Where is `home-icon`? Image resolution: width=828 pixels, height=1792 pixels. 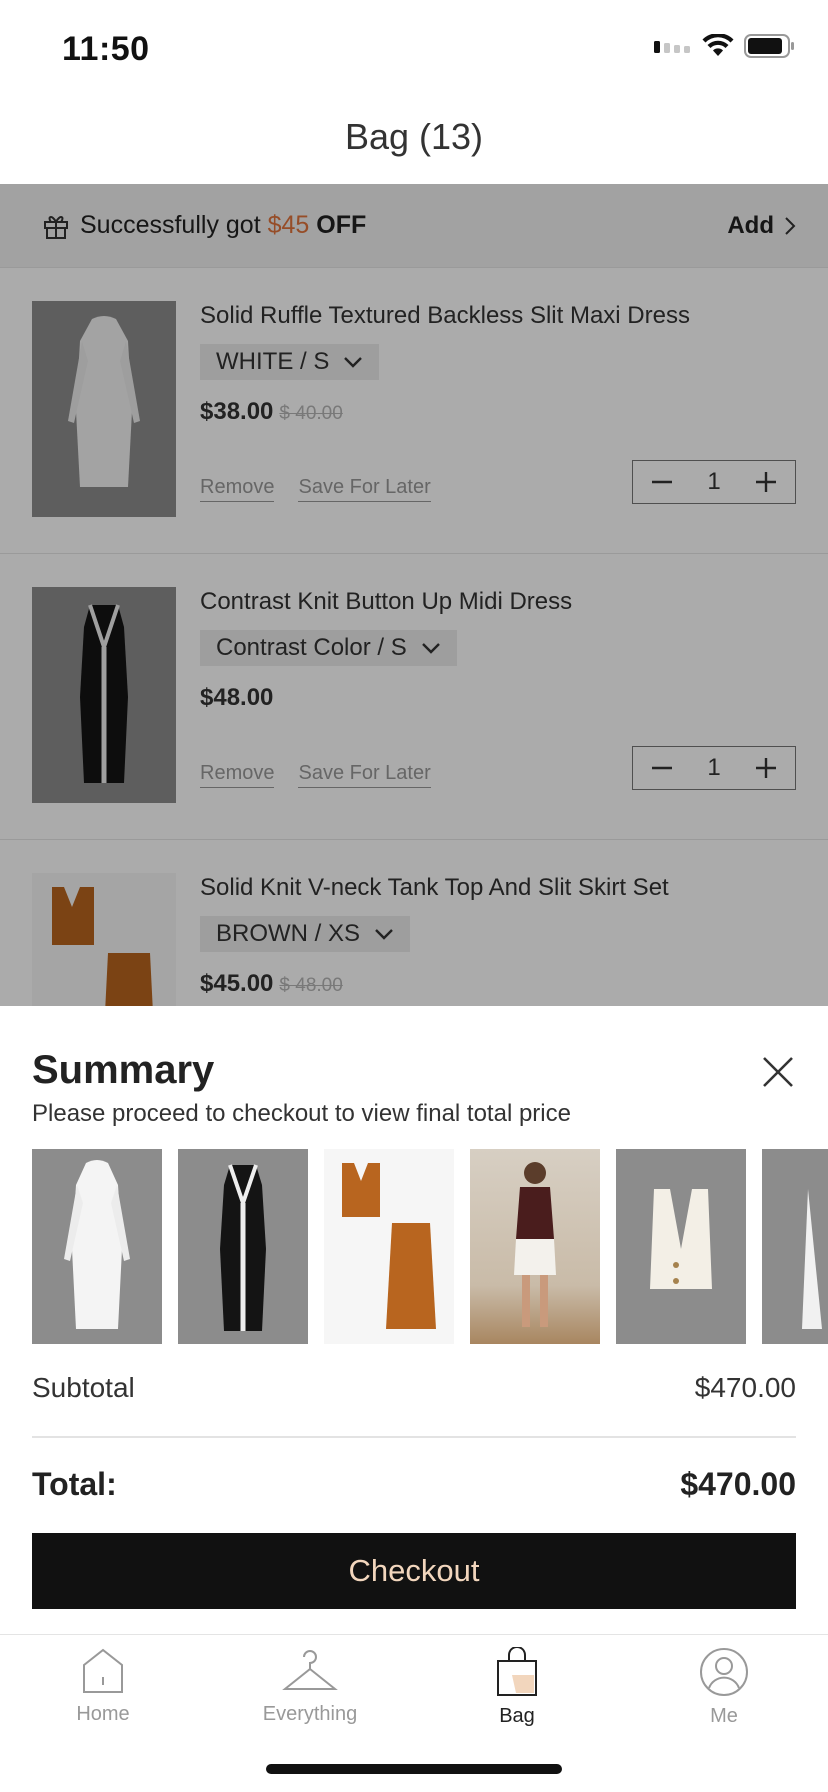 home-icon is located at coordinates (103, 1670).